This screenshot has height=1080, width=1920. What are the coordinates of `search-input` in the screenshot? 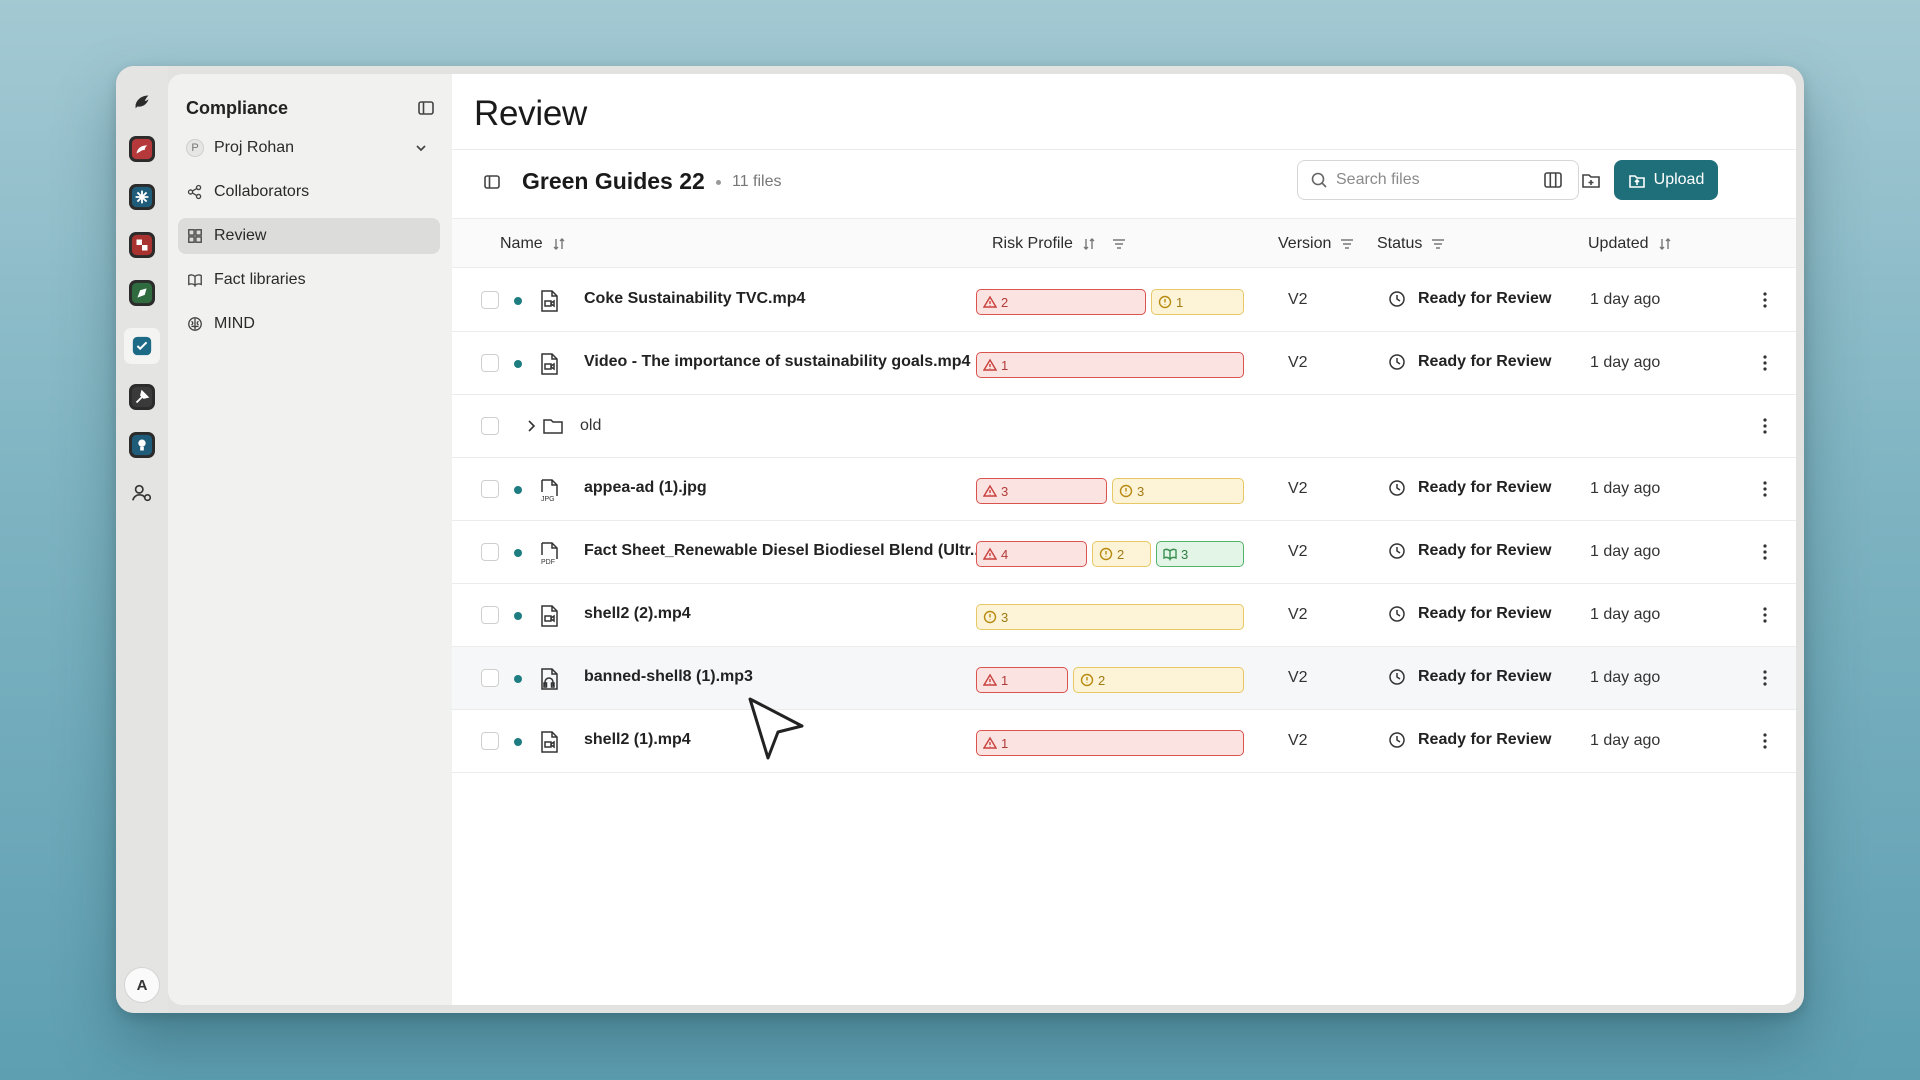 It's located at (1446, 180).